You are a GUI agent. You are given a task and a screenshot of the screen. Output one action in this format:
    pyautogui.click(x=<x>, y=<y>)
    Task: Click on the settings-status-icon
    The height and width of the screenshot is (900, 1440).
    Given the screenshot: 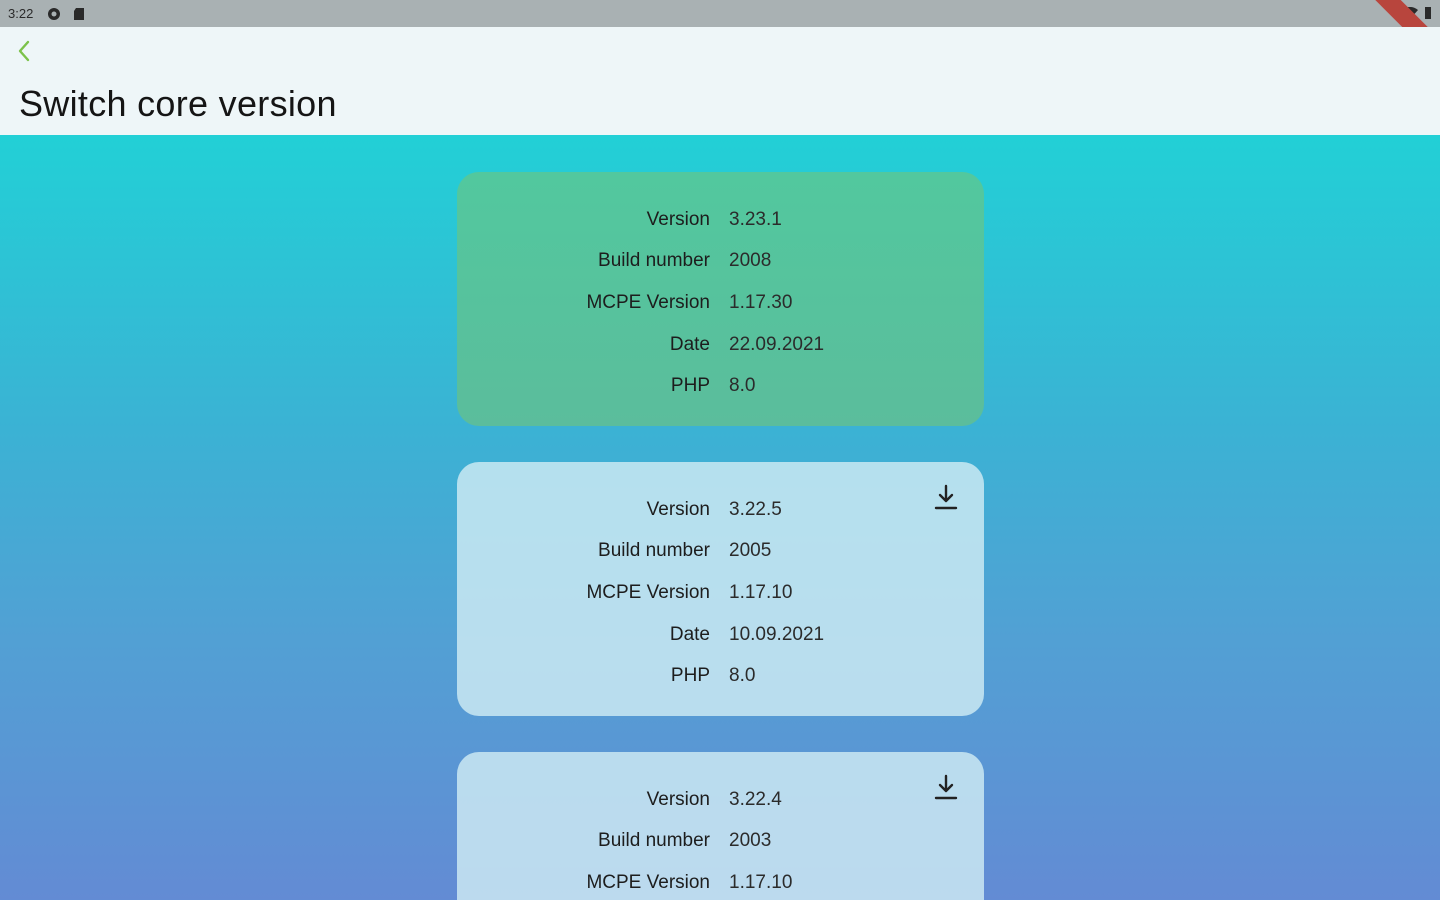 What is the action you would take?
    pyautogui.click(x=54, y=14)
    